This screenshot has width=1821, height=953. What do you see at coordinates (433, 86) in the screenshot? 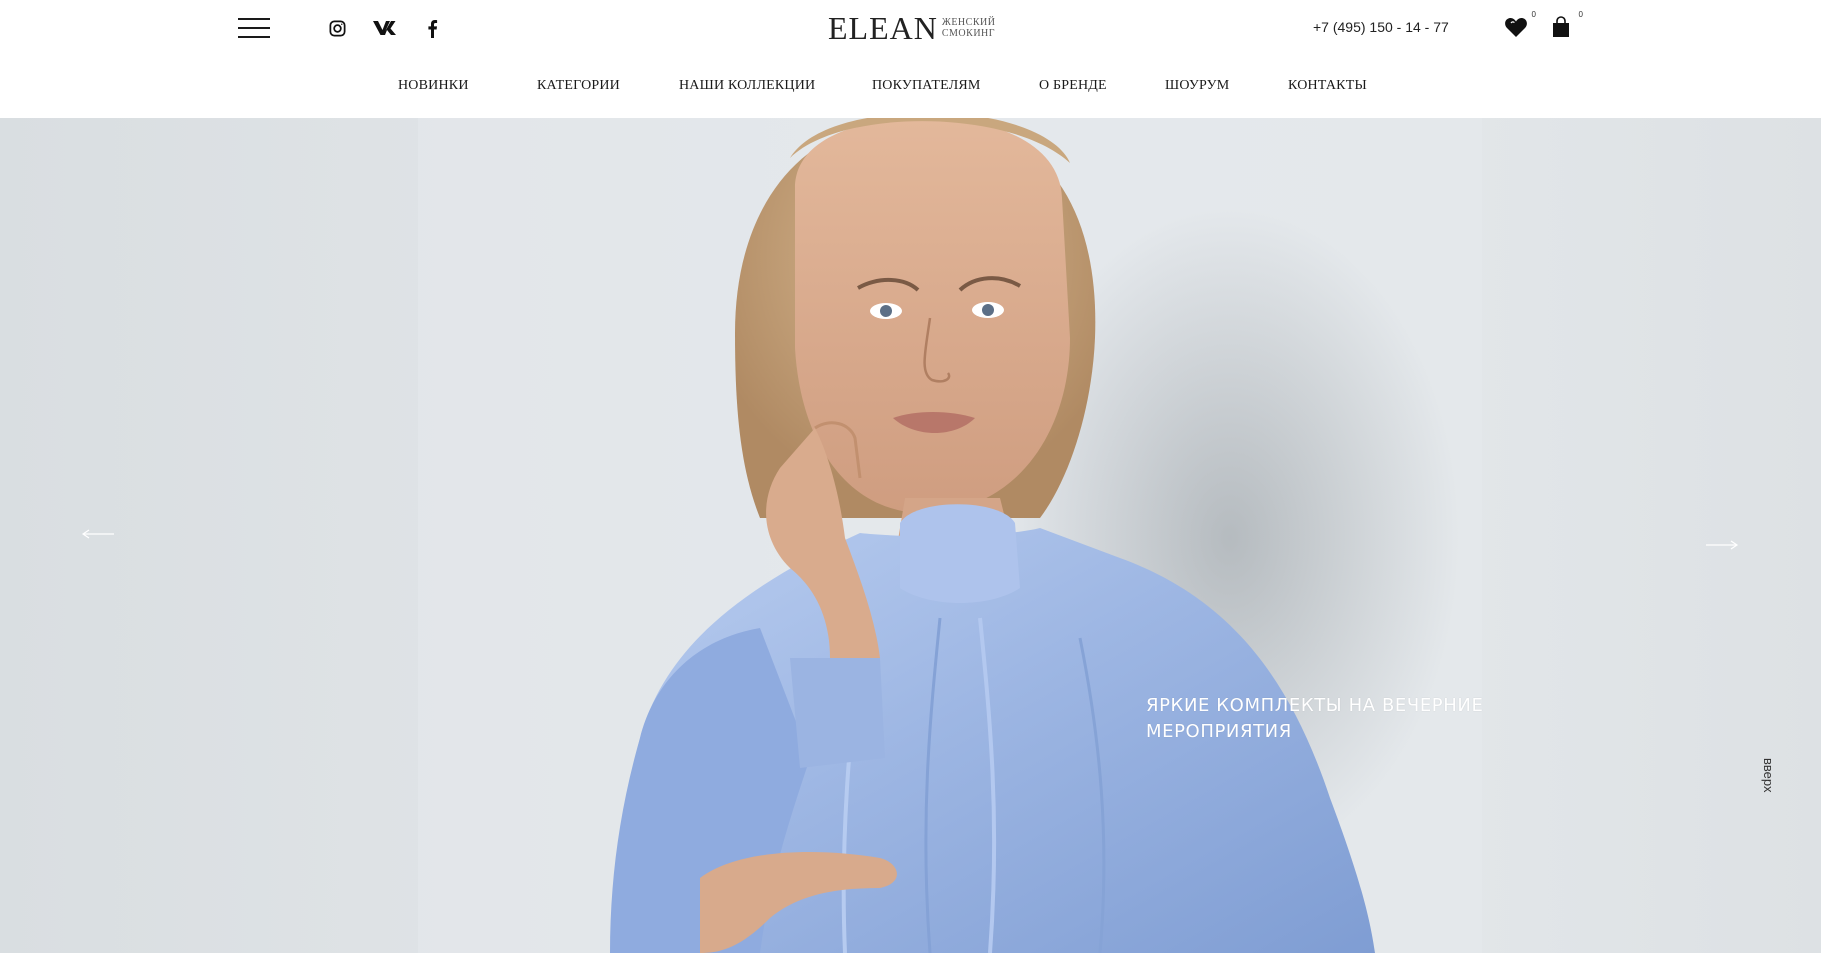
I see `nav-item-new: НОВИНКИ` at bounding box center [433, 86].